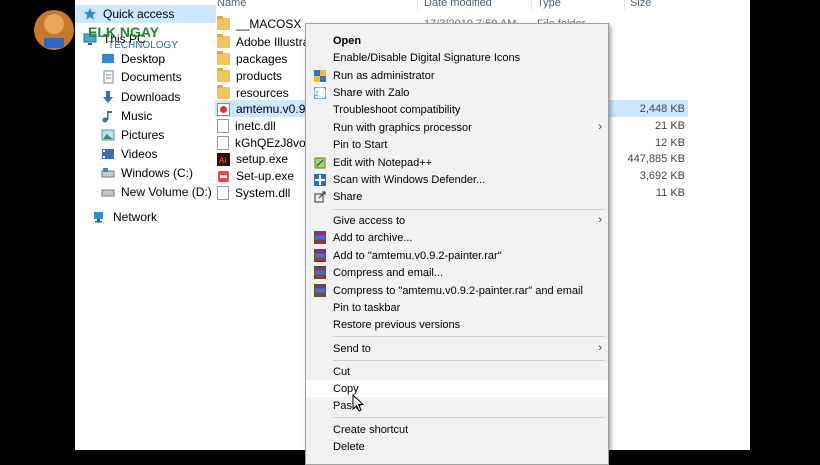 The height and width of the screenshot is (465, 820). I want to click on menu-item-troubleshoot: Troubleshoot compatibility, so click(457, 109).